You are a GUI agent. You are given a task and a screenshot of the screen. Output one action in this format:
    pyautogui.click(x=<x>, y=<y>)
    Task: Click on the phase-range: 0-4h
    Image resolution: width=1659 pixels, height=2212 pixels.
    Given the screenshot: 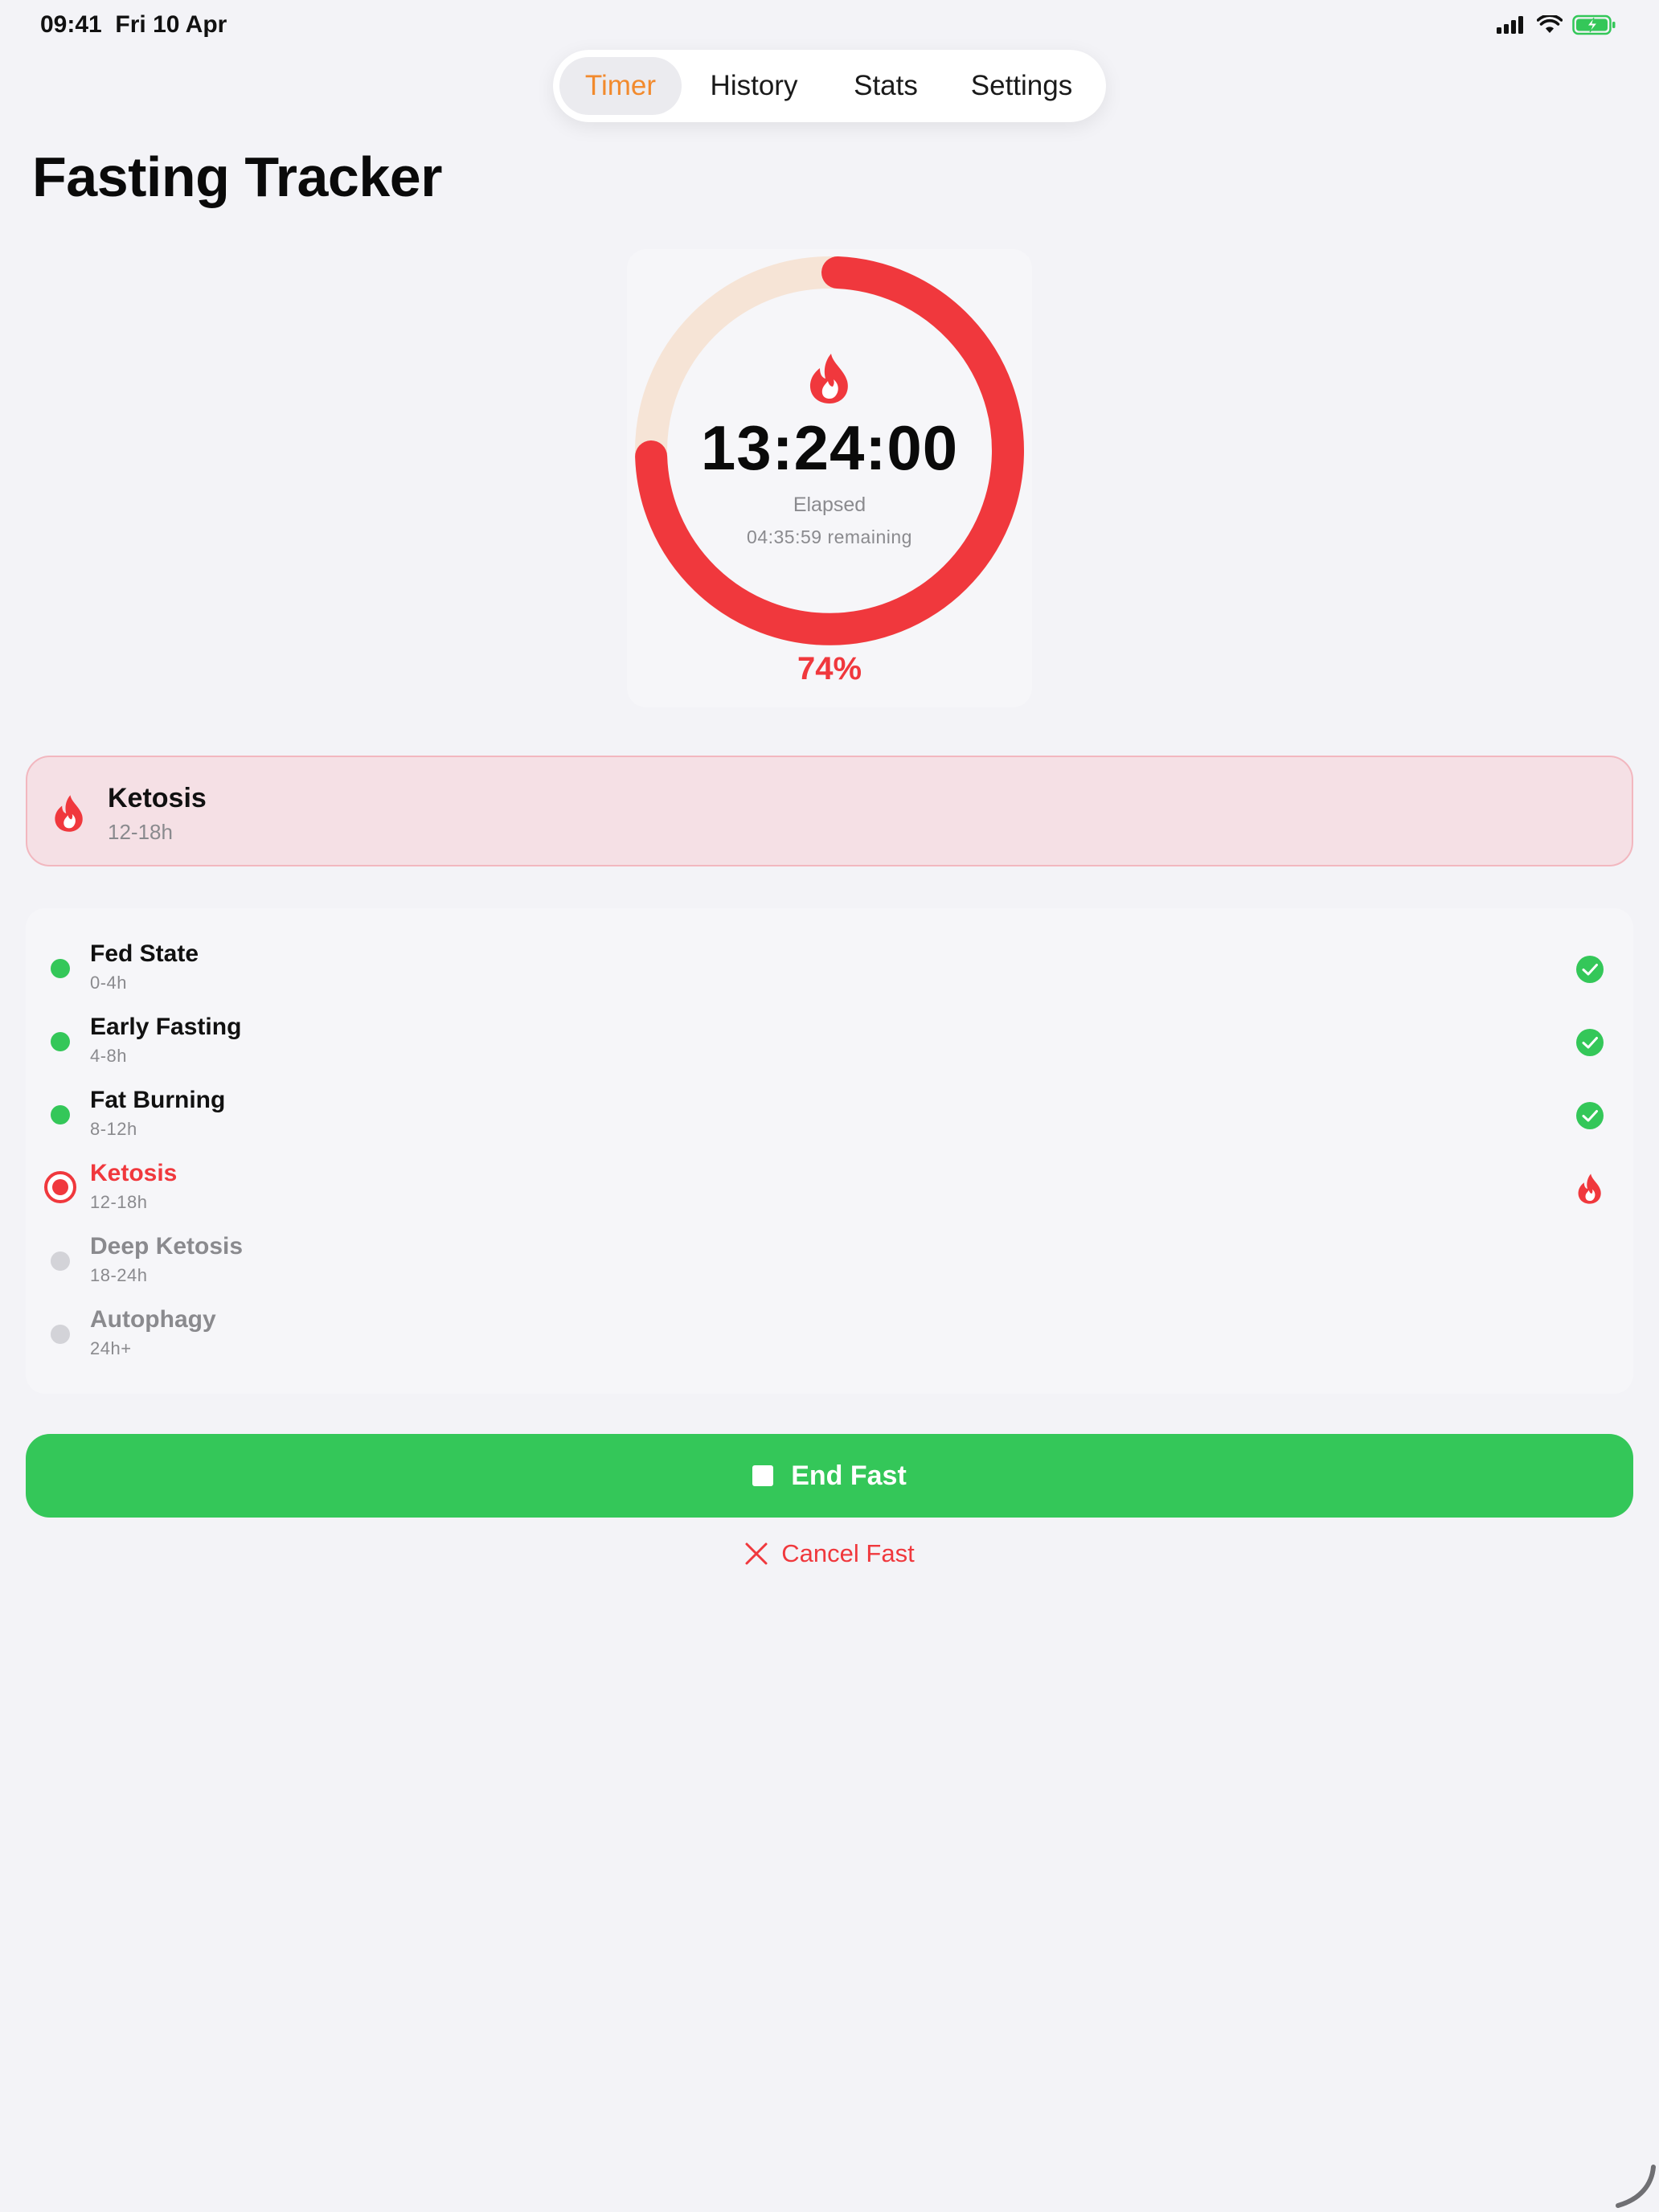 What is the action you would take?
    pyautogui.click(x=109, y=983)
    